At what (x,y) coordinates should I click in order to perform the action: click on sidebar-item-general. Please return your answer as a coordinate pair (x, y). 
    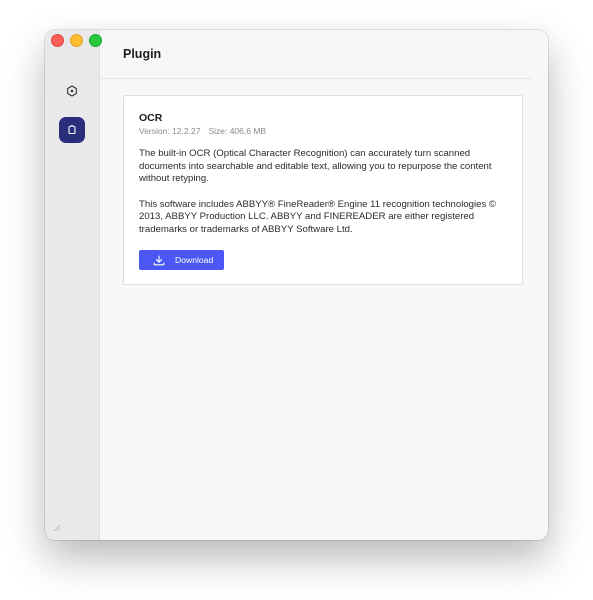
    Looking at the image, I should click on (72, 91).